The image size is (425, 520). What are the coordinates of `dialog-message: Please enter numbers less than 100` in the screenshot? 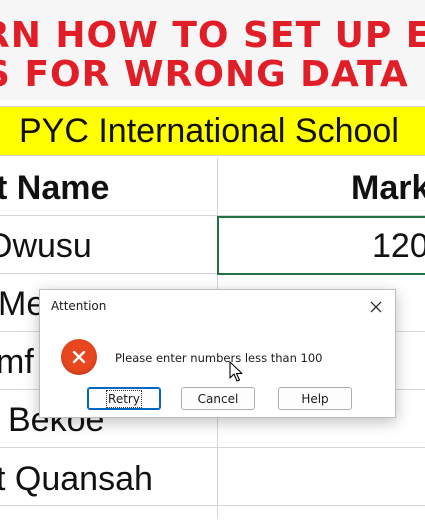 It's located at (219, 358).